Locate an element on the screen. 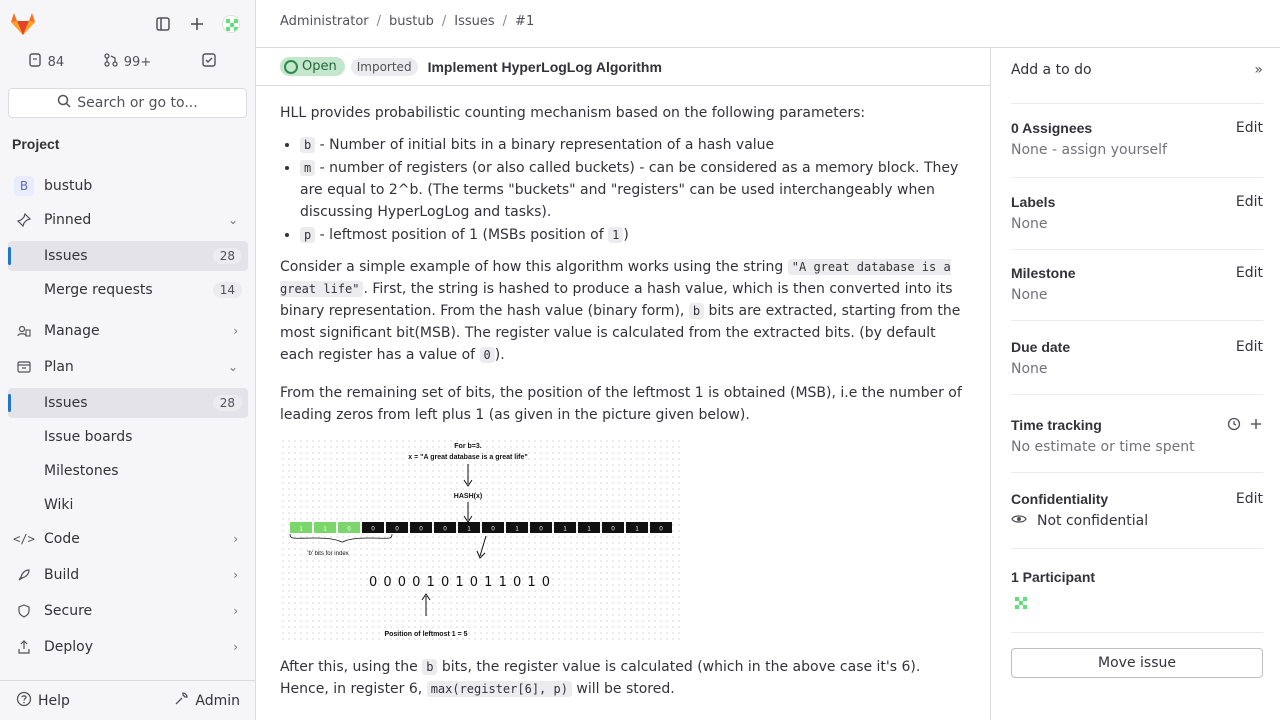 Image resolution: width=1280 pixels, height=720 pixels. pin-icon is located at coordinates (24, 220).